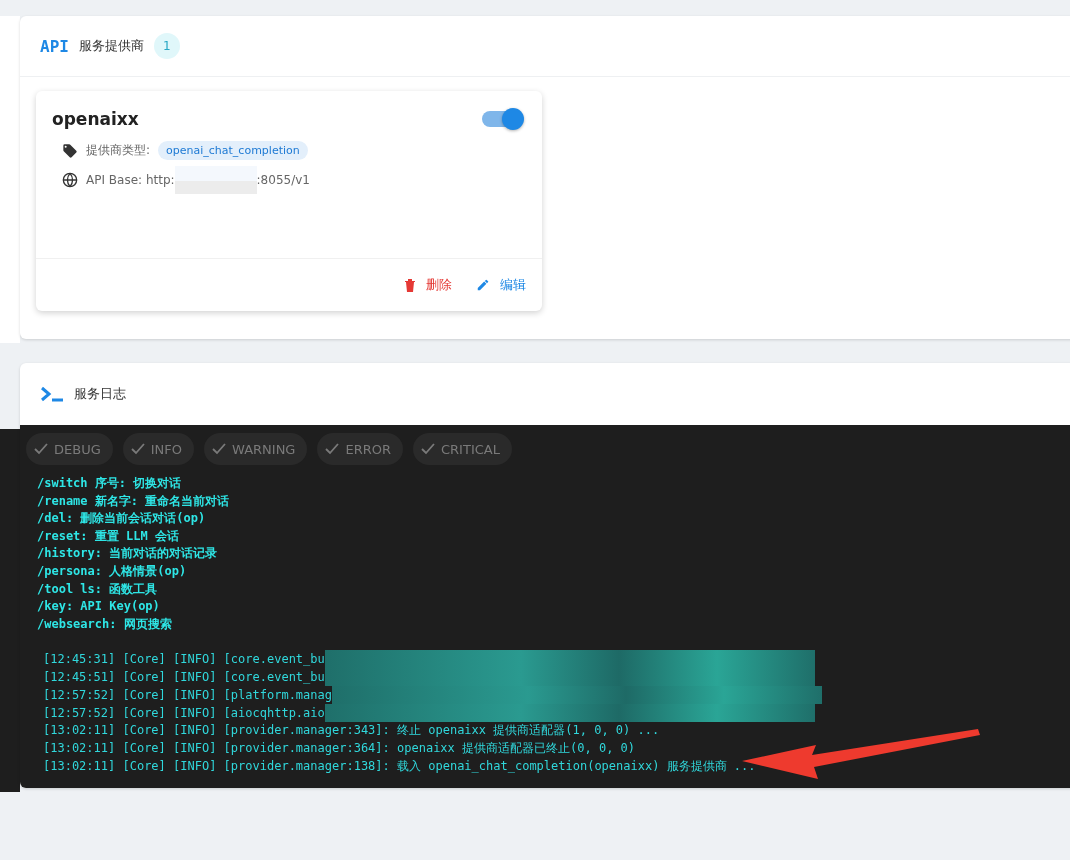  I want to click on log-line: /del: 删除当前会话对话(op), so click(122, 519).